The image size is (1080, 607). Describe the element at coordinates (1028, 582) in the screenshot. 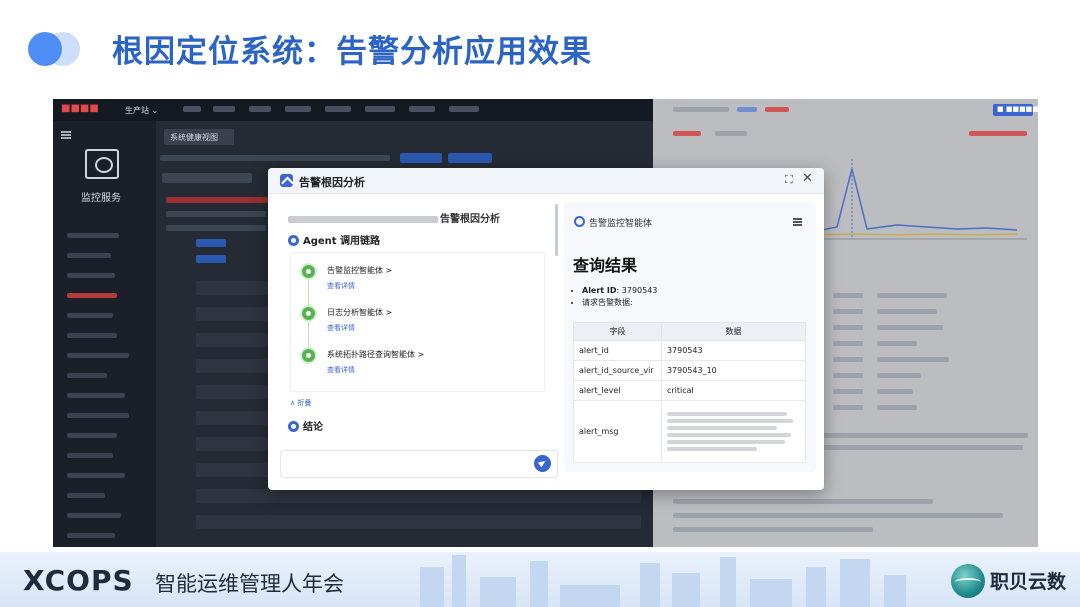

I see `company-name: 职贝云数` at that location.